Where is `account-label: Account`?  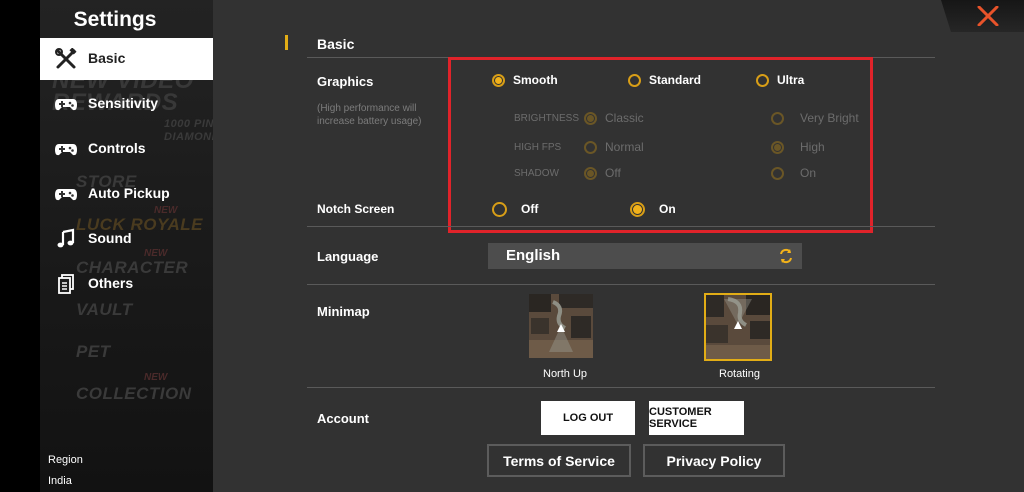 account-label: Account is located at coordinates (343, 418).